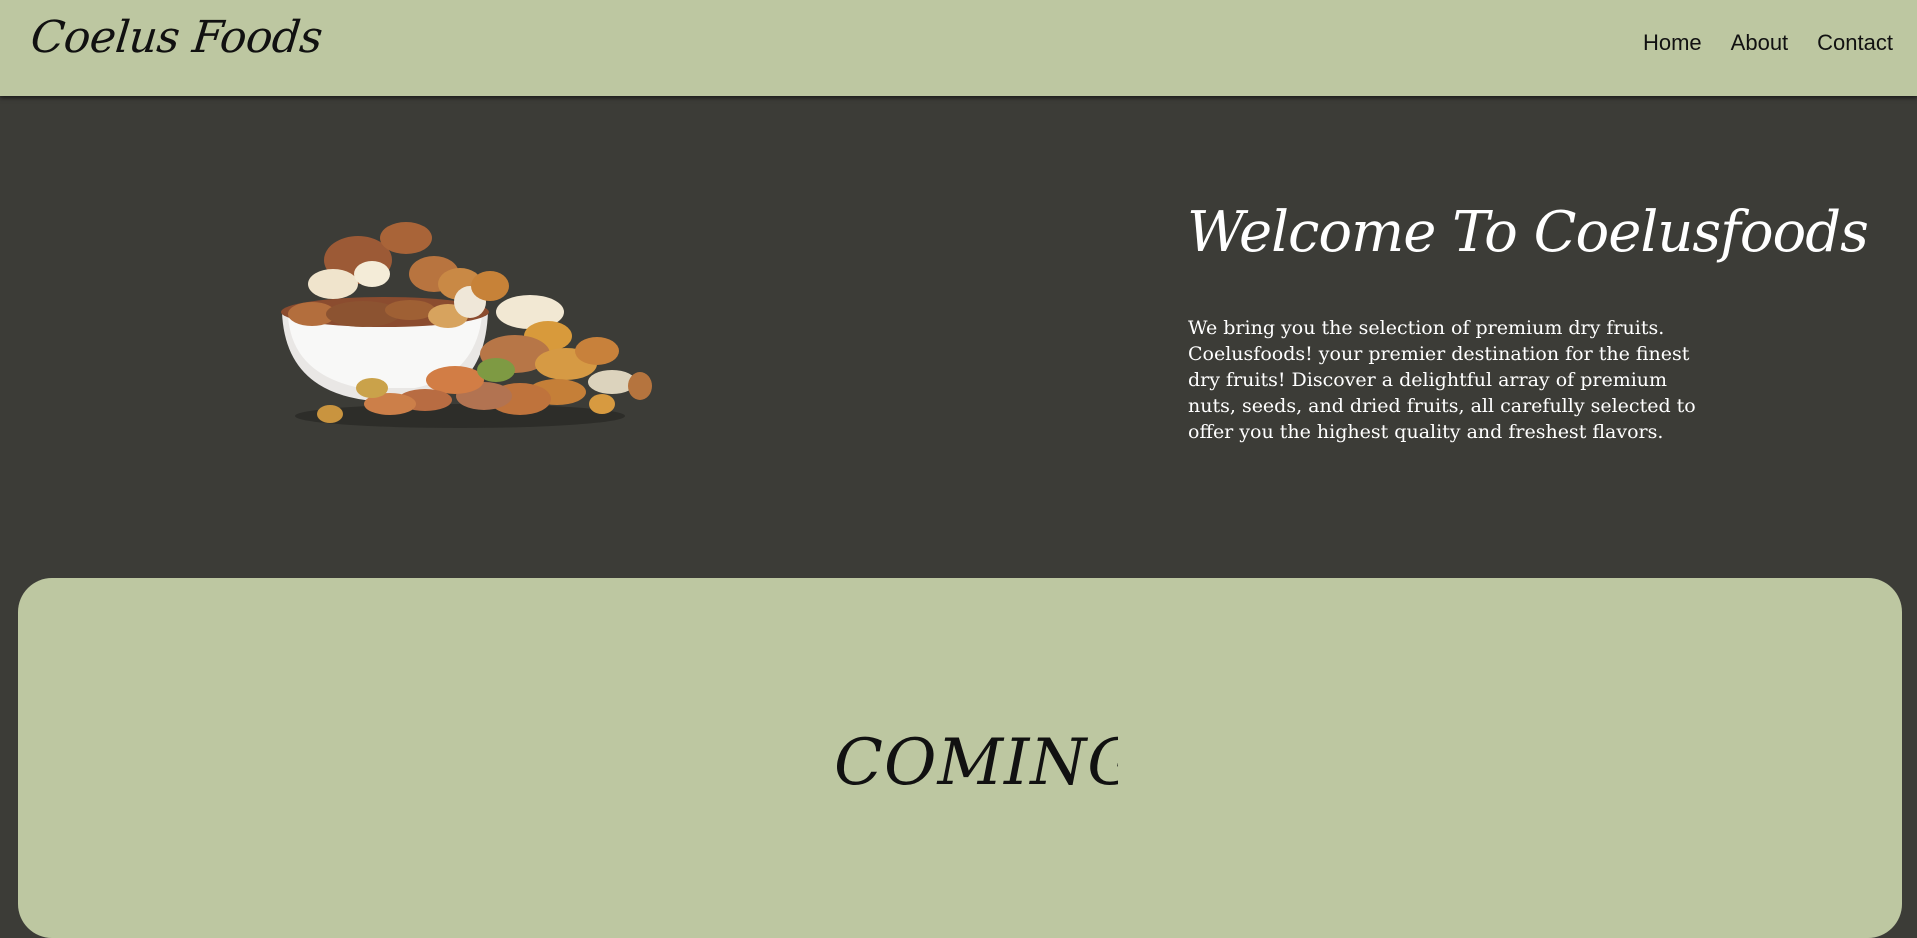 This screenshot has height=938, width=1917. I want to click on navbar: Coelus Foods Home About Contact, so click(958, 48).